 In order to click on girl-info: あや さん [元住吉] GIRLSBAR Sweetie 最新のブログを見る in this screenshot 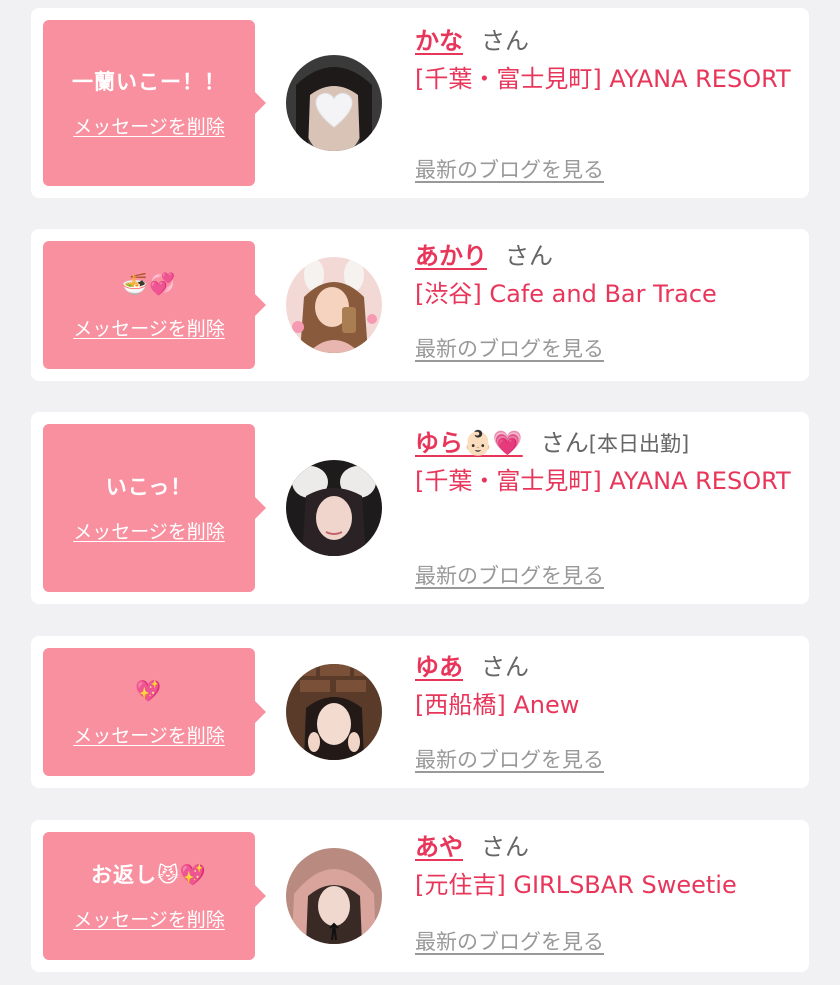, I will do `click(610, 892)`.